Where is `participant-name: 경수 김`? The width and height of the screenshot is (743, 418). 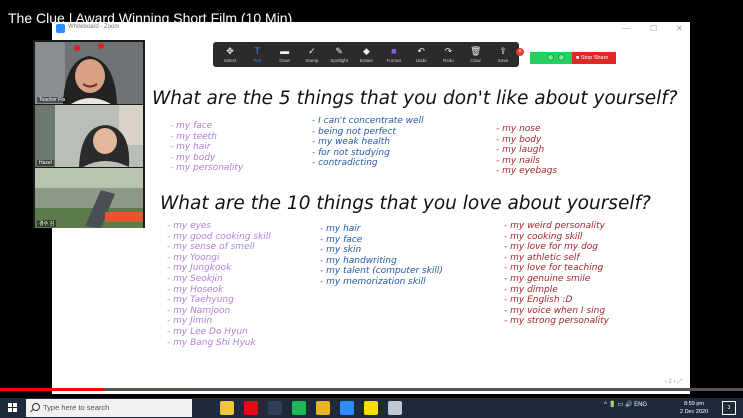
participant-name: 경수 김 is located at coordinates (47, 223).